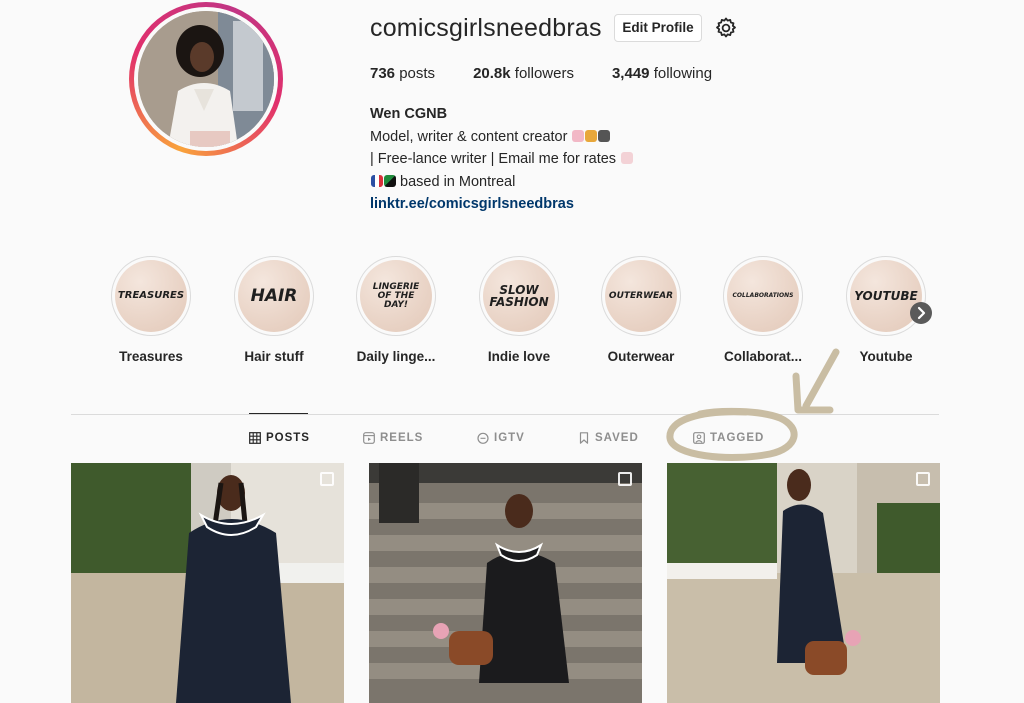  I want to click on profile-avatar, so click(206, 79).